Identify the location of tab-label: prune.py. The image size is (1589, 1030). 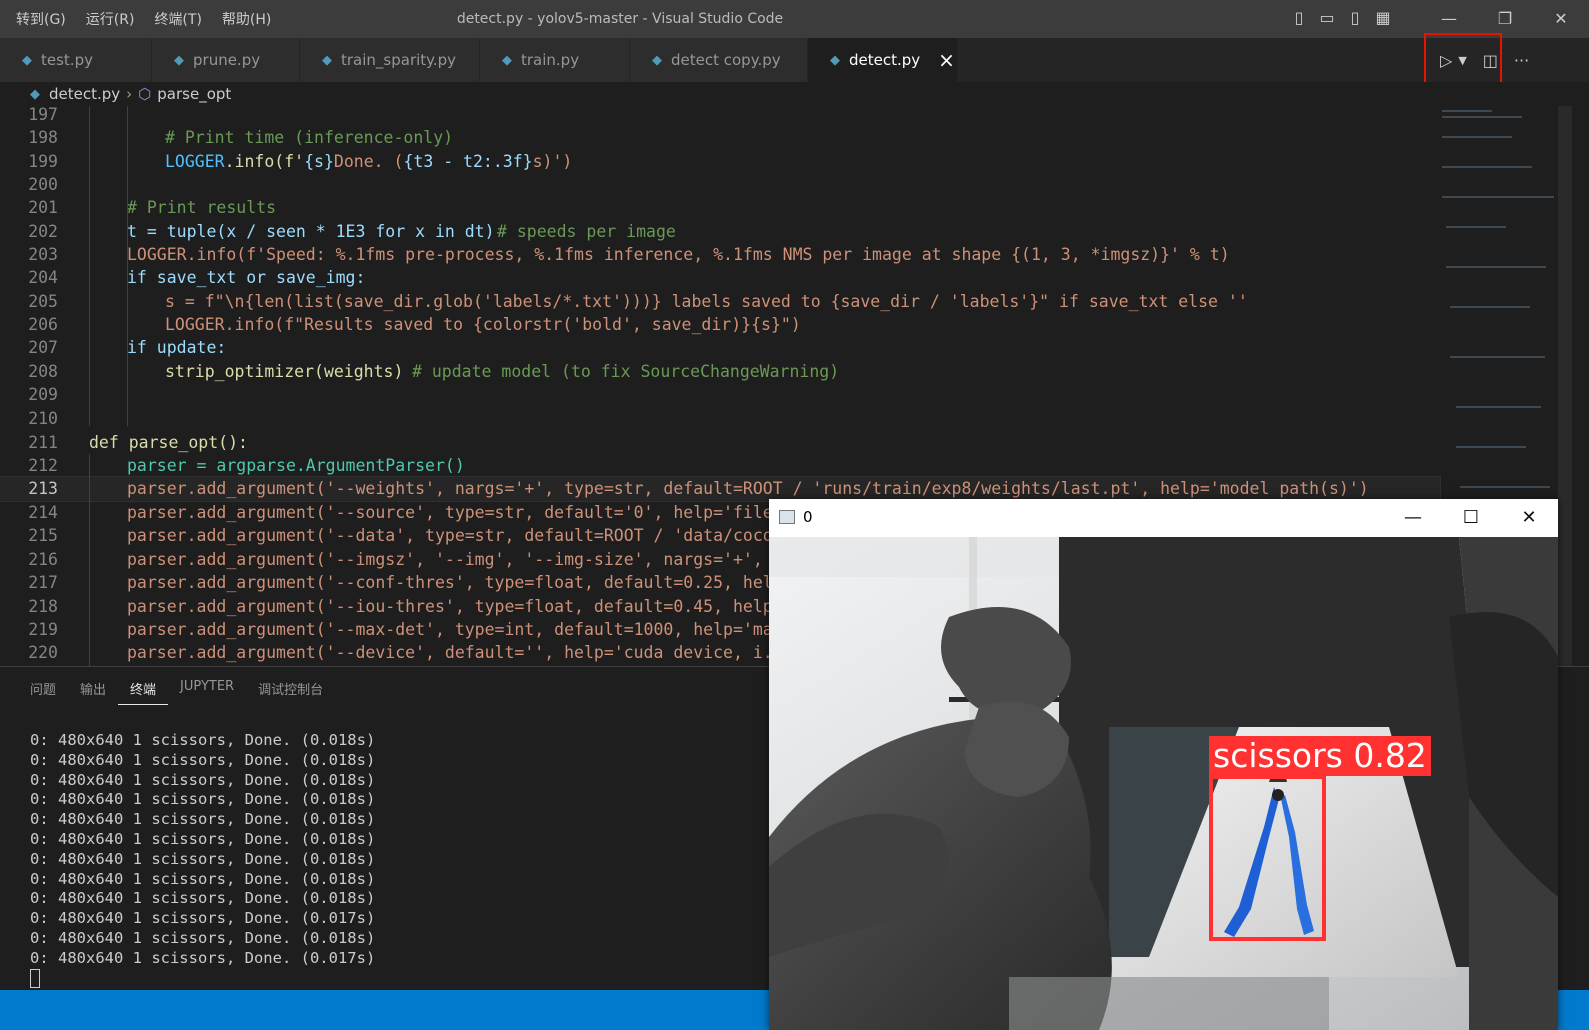
(227, 60).